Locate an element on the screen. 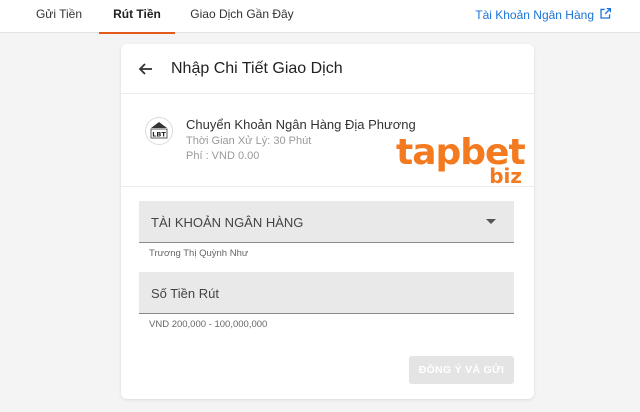 The height and width of the screenshot is (412, 640). tapbet-watermark-logo: tapbet biz is located at coordinates (464, 161).